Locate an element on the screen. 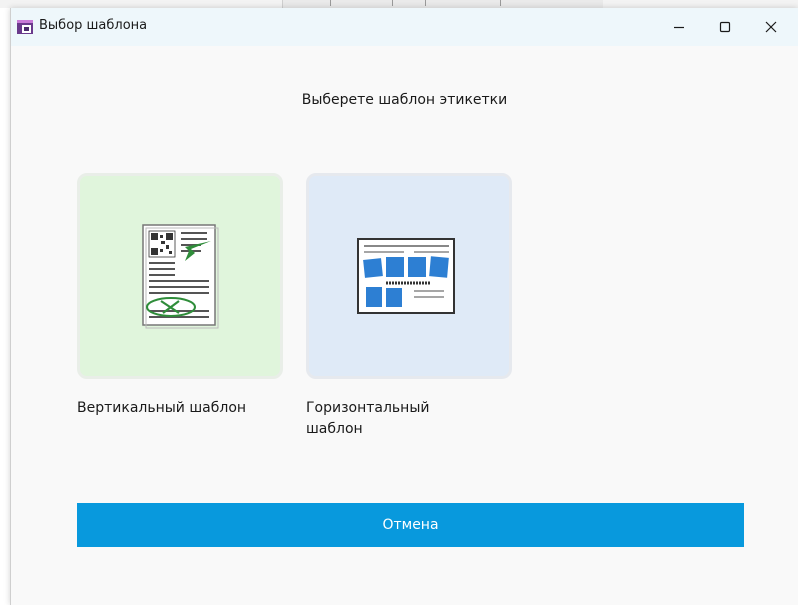  vertical-template-tile is located at coordinates (180, 276).